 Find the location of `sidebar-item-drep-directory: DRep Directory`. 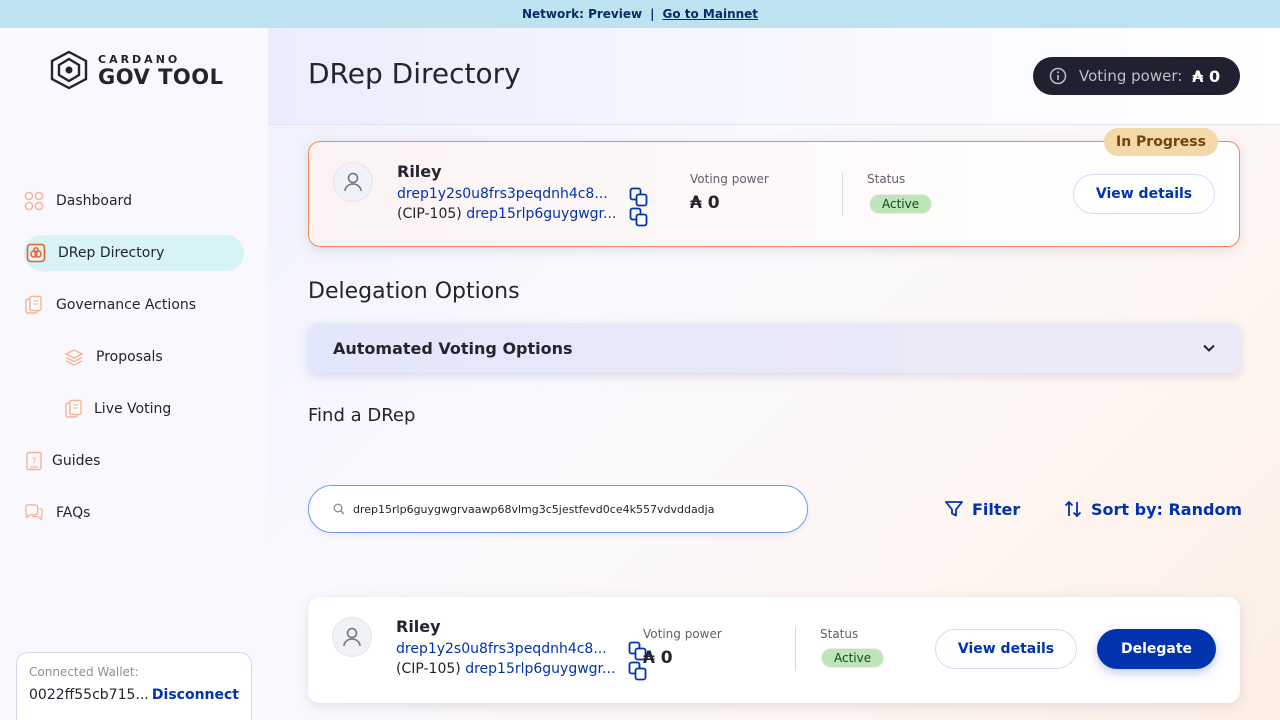

sidebar-item-drep-directory: DRep Directory is located at coordinates (134, 253).